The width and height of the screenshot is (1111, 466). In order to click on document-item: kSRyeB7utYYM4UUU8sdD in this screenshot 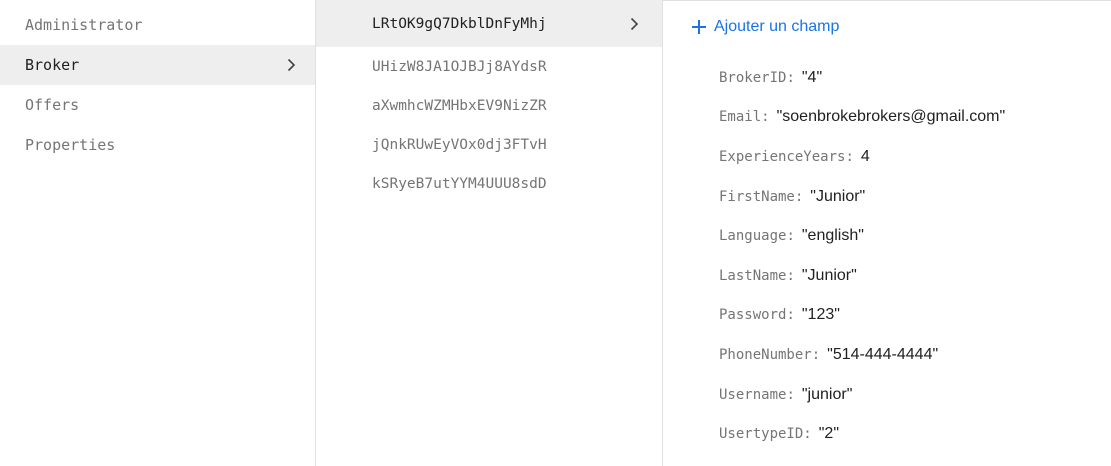, I will do `click(489, 183)`.